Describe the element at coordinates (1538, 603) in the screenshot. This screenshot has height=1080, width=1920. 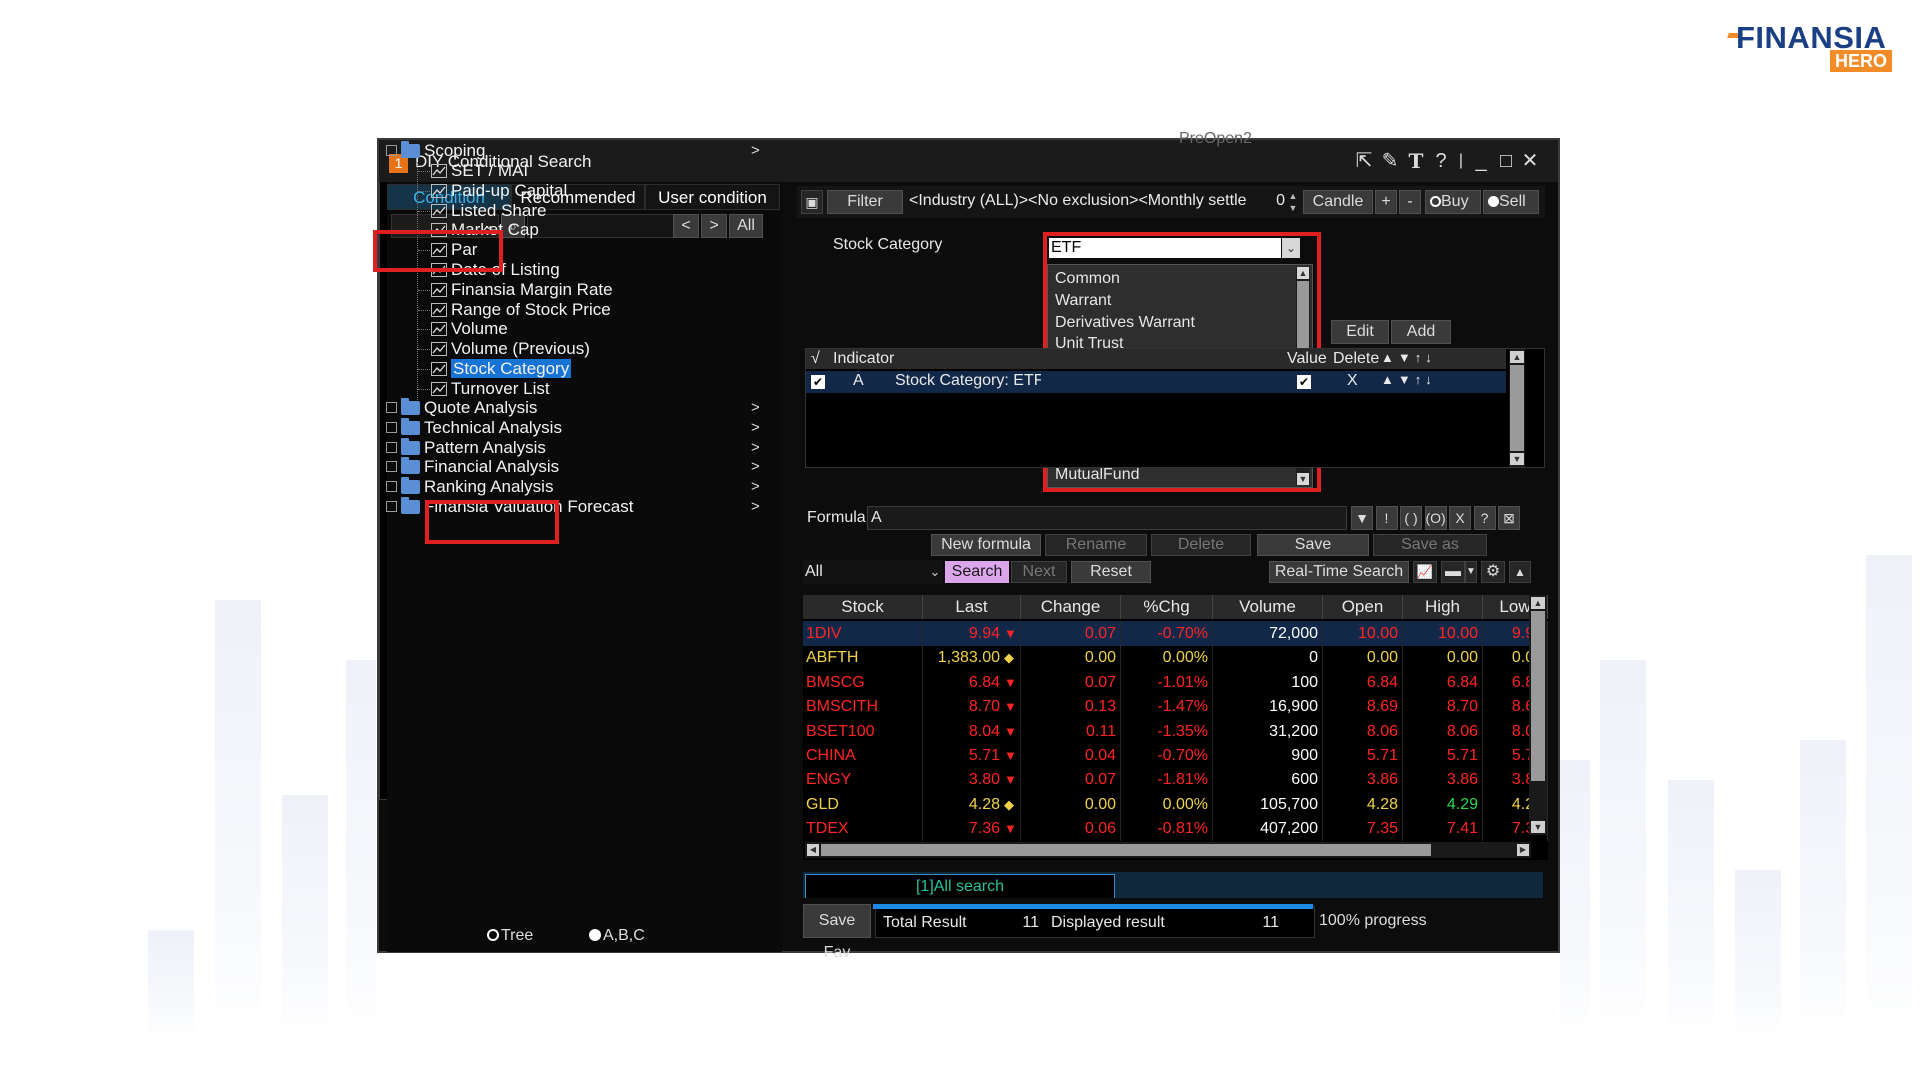
I see `scroll-up-icon: ▲` at that location.